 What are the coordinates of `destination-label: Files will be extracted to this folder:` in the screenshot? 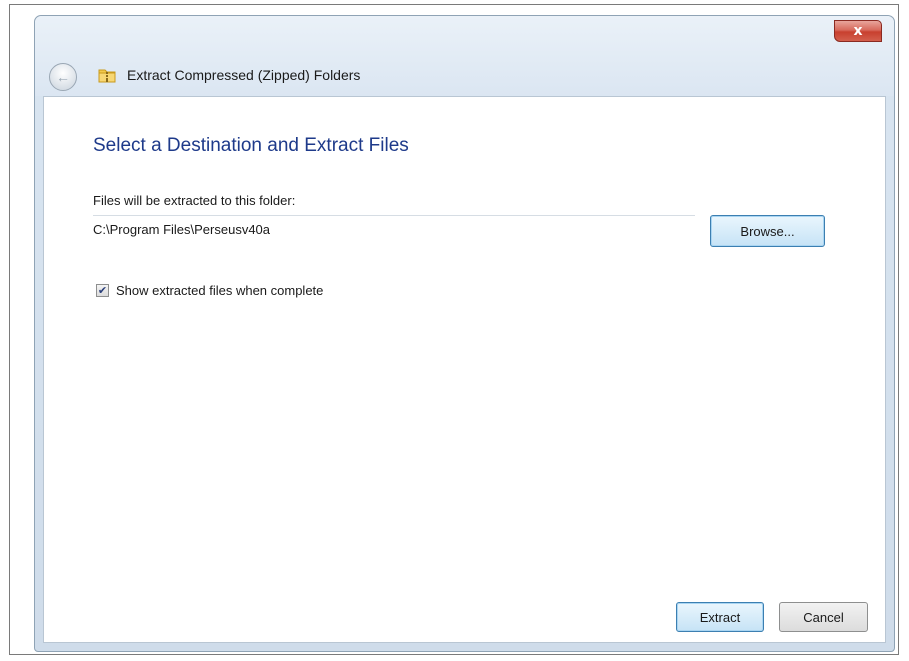 It's located at (194, 200).